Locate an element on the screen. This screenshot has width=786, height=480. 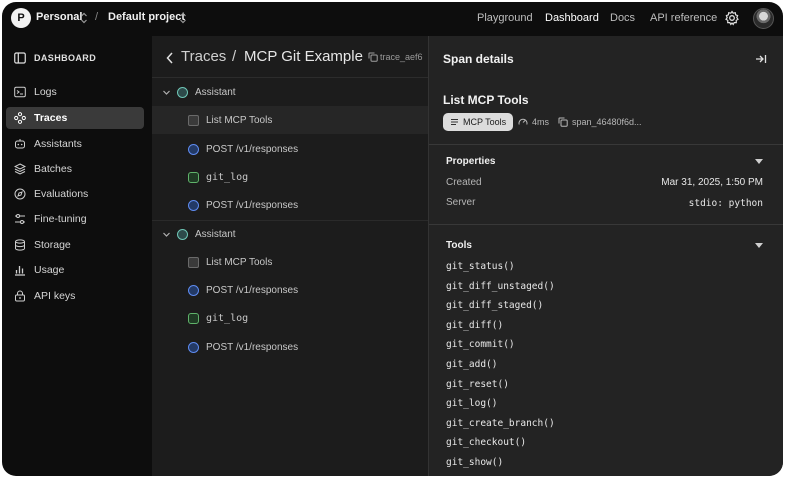
sidebar-item-assistants: Assistants is located at coordinates (75, 144).